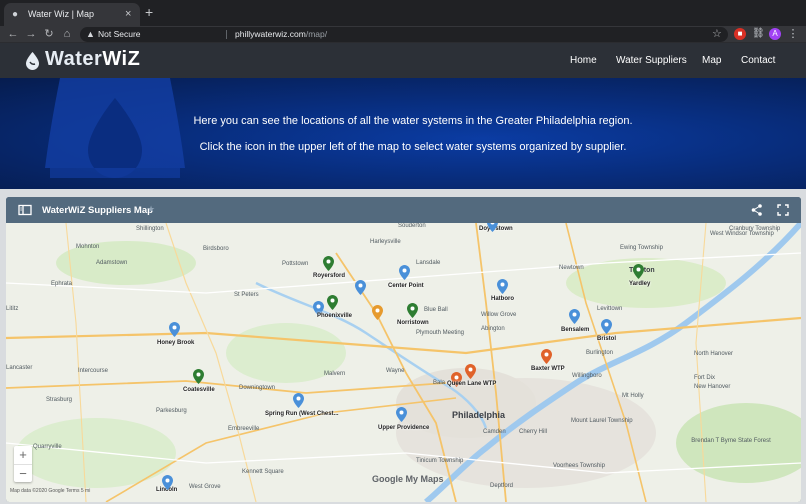  I want to click on site-logo: WaterWiZ, so click(92, 59).